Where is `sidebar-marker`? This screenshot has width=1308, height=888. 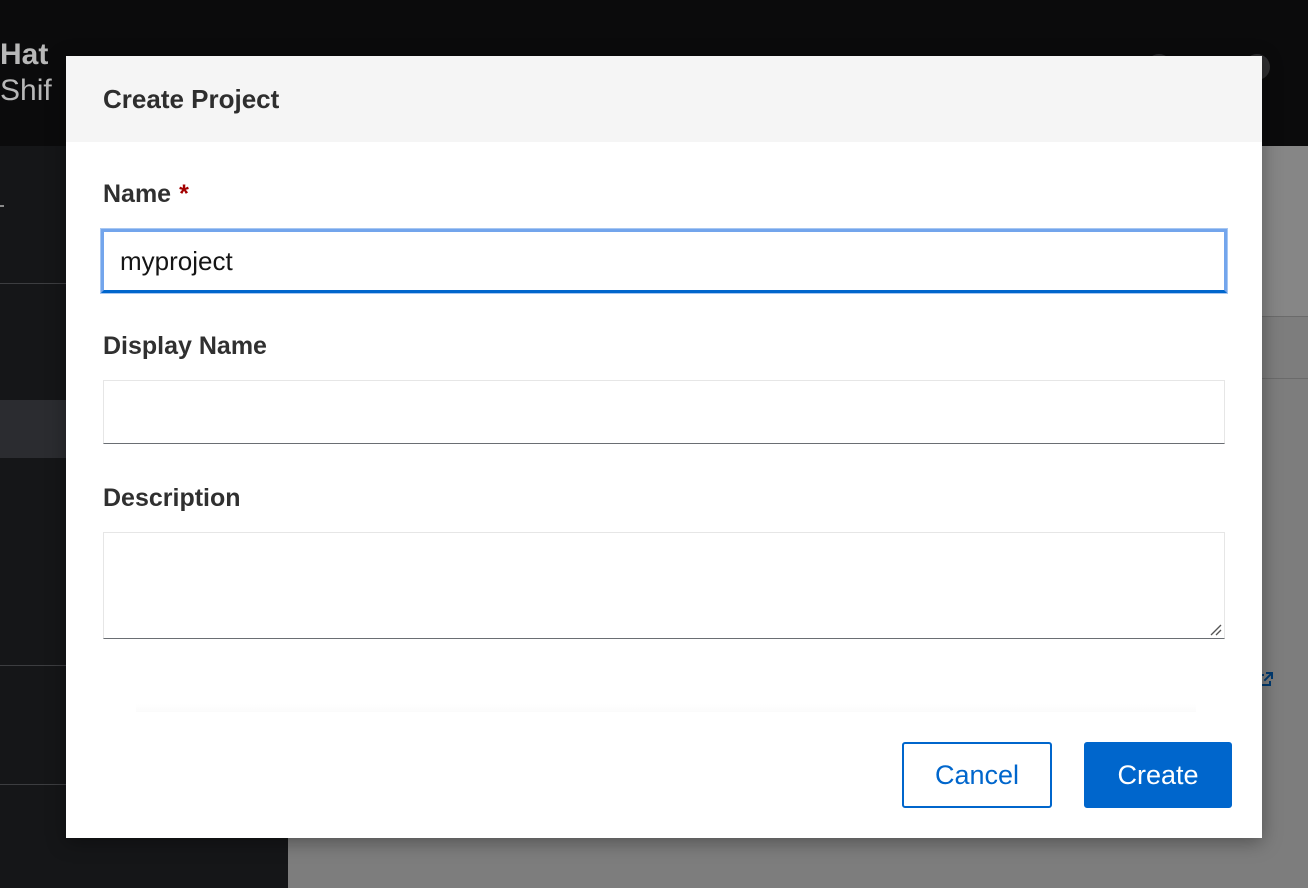
sidebar-marker is located at coordinates (2, 206).